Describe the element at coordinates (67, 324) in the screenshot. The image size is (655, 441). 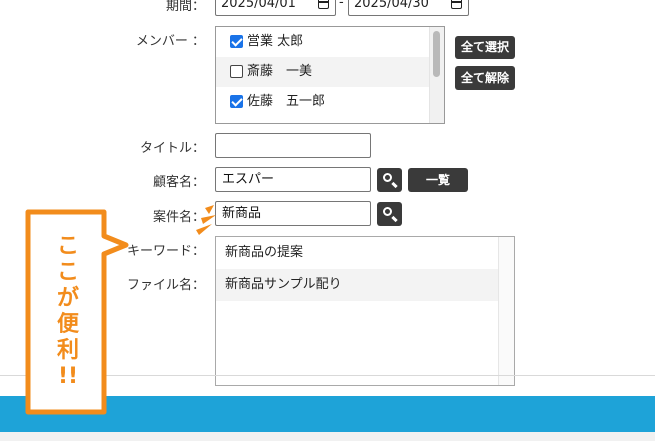
I see `callout-char: 便` at that location.